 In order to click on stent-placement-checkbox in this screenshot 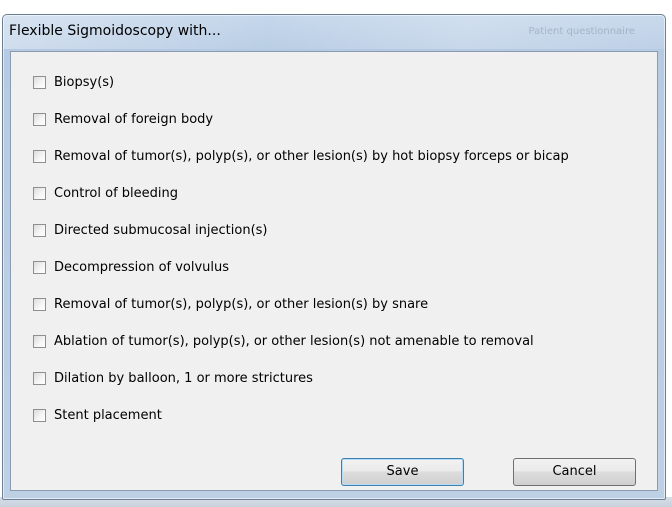, I will do `click(39, 415)`.